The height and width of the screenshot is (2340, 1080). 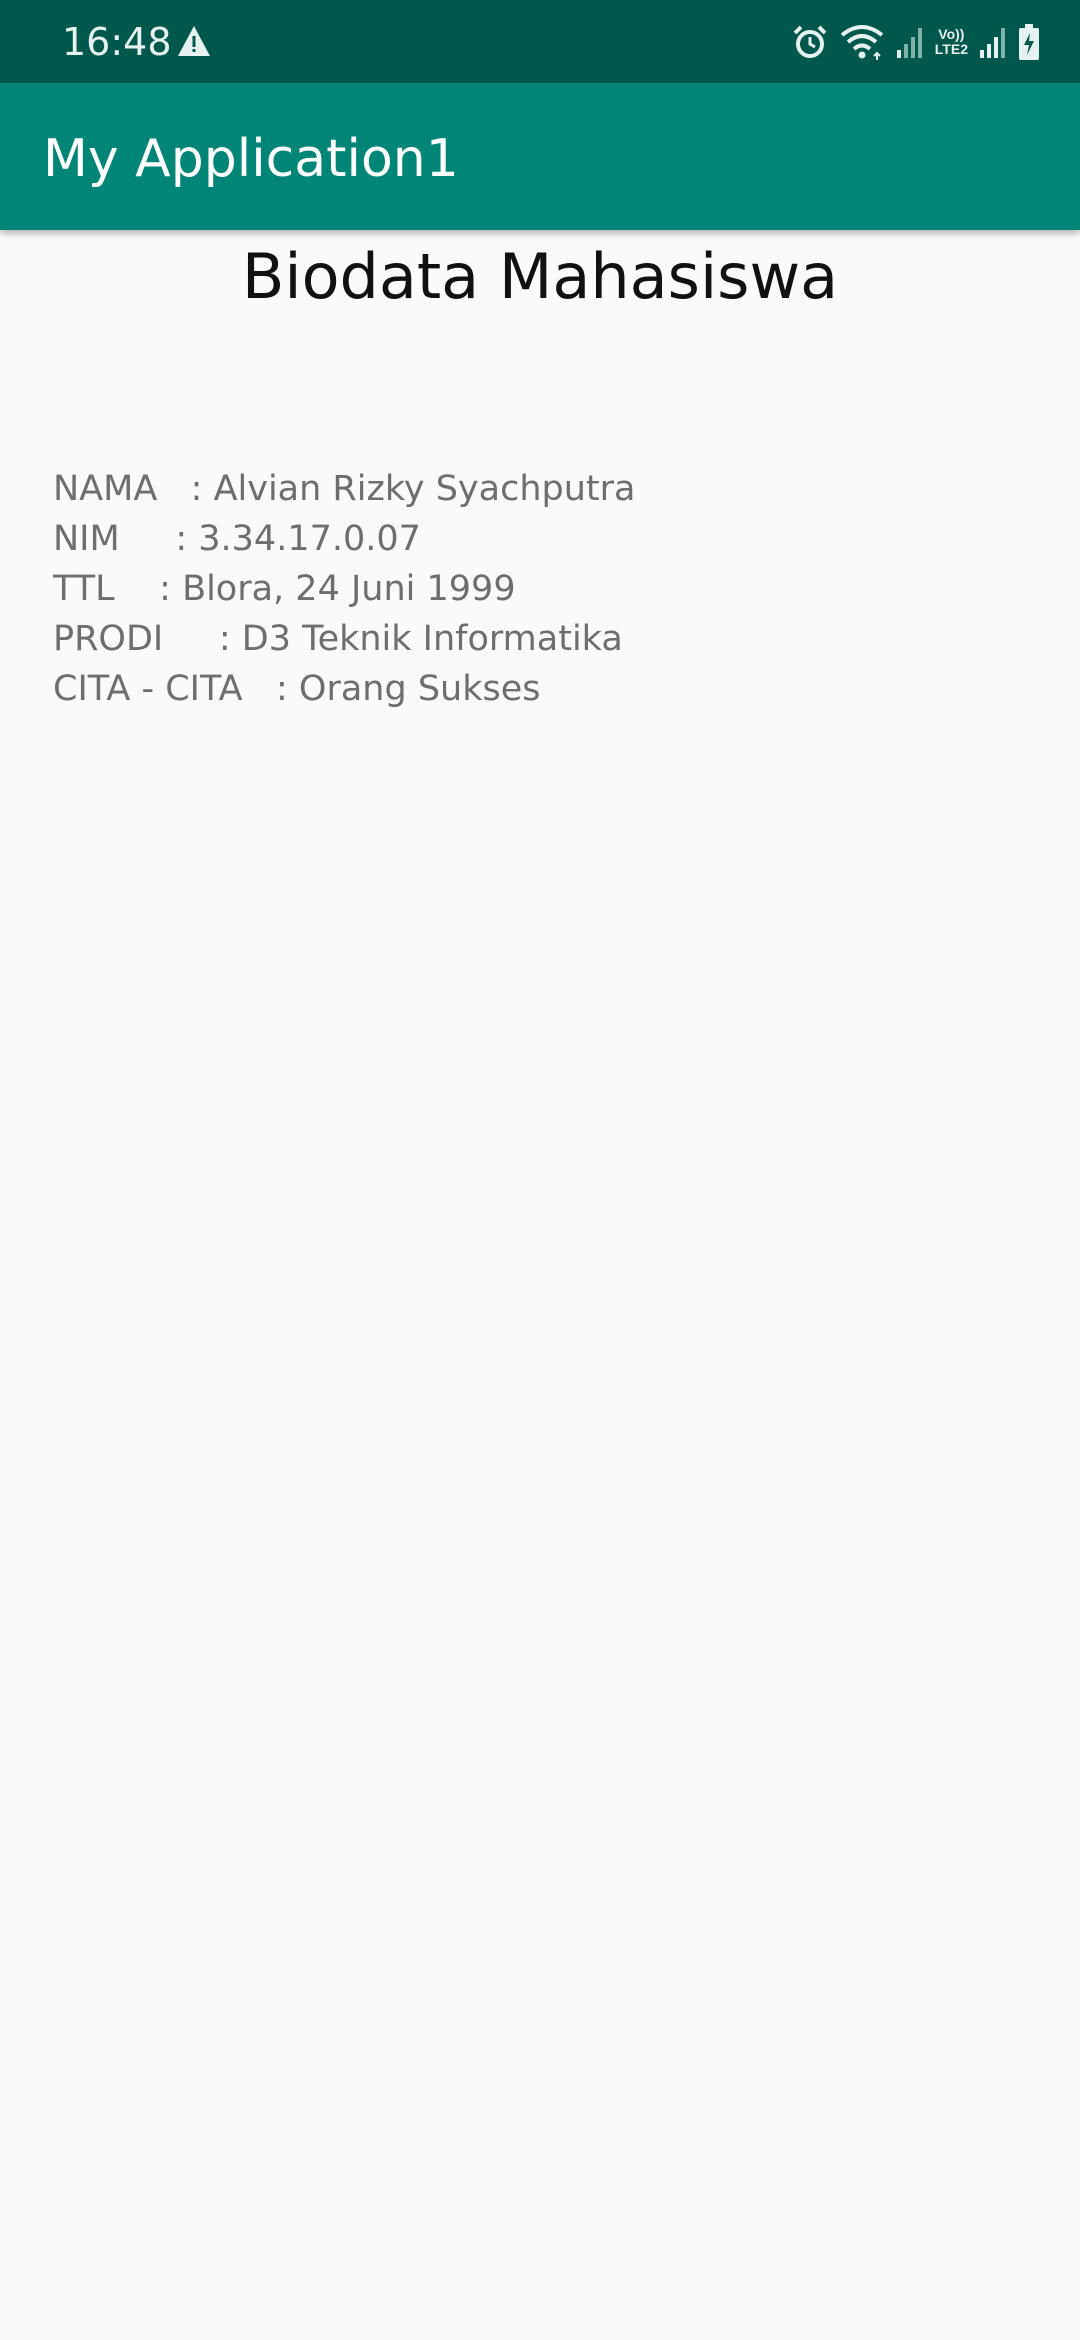 I want to click on biodata-value: : D3 Teknik Informatika, so click(x=420, y=639).